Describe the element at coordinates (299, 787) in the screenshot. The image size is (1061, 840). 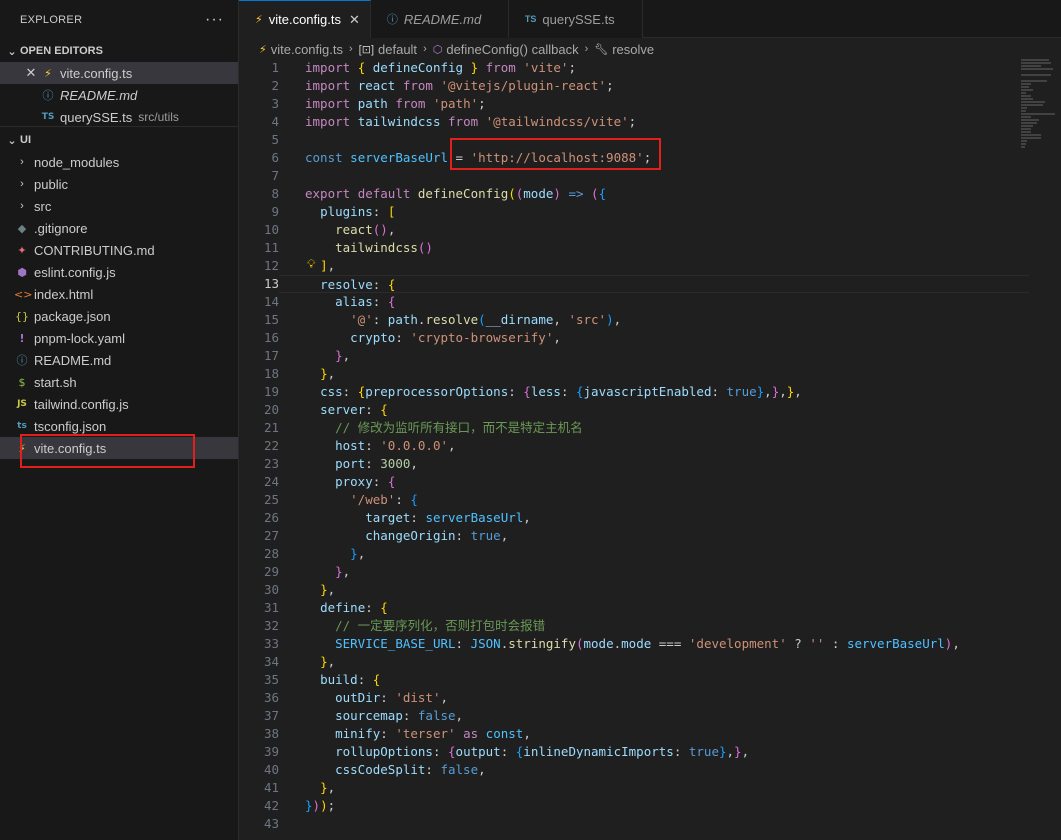
I see `code-line: 41 },` at that location.